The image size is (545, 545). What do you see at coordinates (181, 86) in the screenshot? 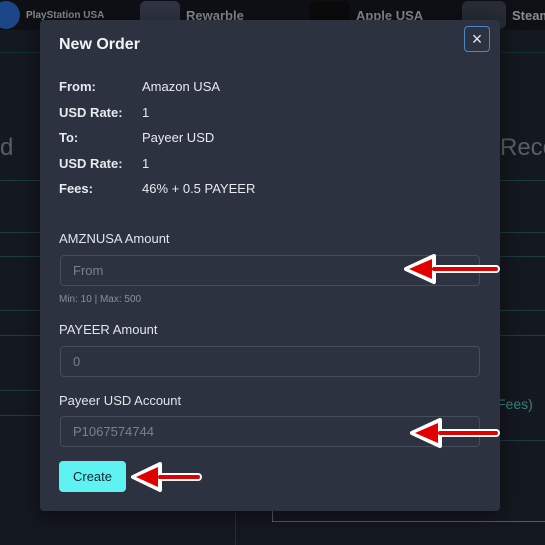
I see `info-value: Amazon USA` at bounding box center [181, 86].